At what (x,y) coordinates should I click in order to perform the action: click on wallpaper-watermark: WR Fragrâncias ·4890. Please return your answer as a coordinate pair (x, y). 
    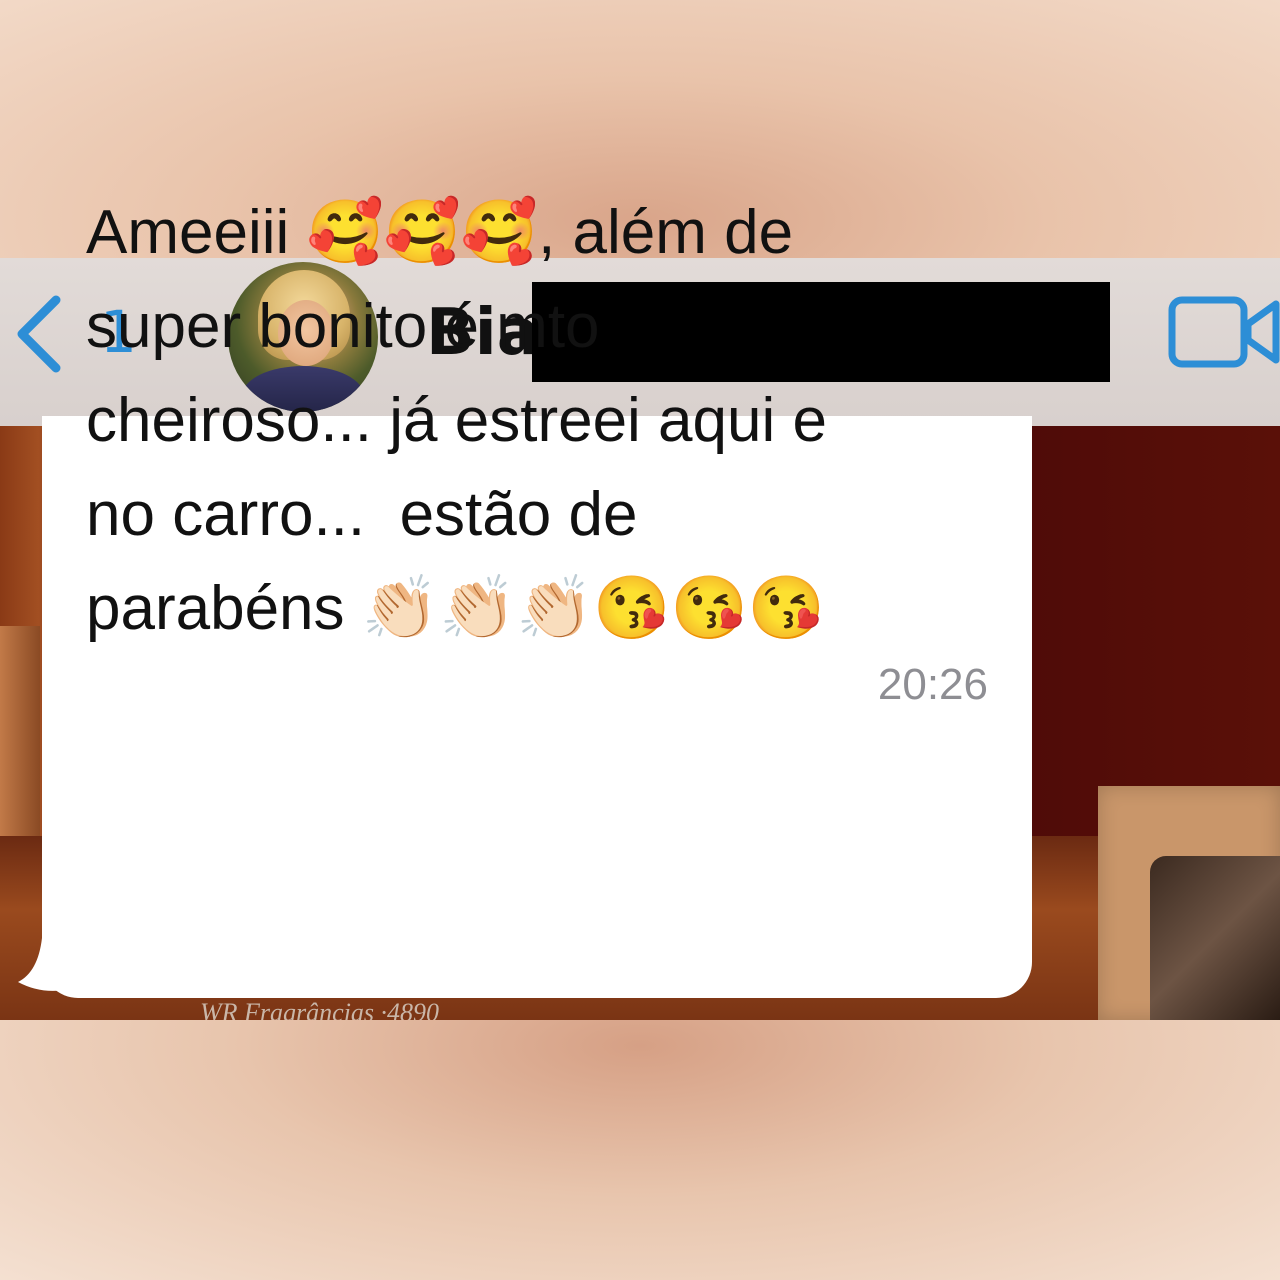
    Looking at the image, I should click on (320, 1009).